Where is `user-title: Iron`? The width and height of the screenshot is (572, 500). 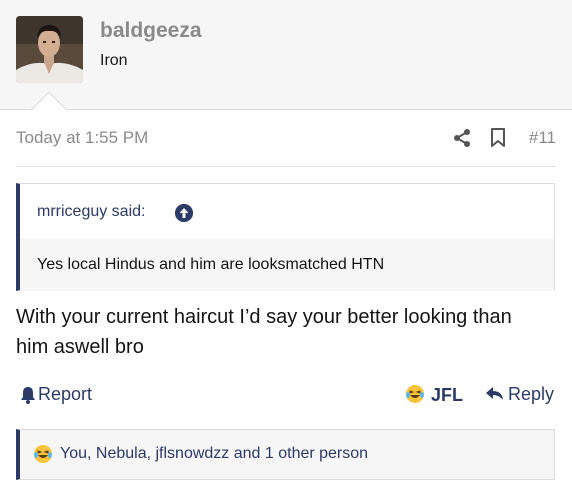
user-title: Iron is located at coordinates (114, 60).